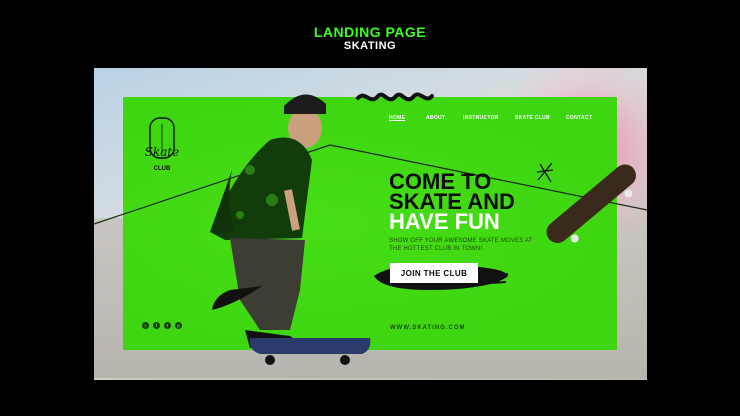 The image size is (740, 416). Describe the element at coordinates (481, 120) in the screenshot. I see `nav-item-instructor: INSTRUCTOR` at that location.